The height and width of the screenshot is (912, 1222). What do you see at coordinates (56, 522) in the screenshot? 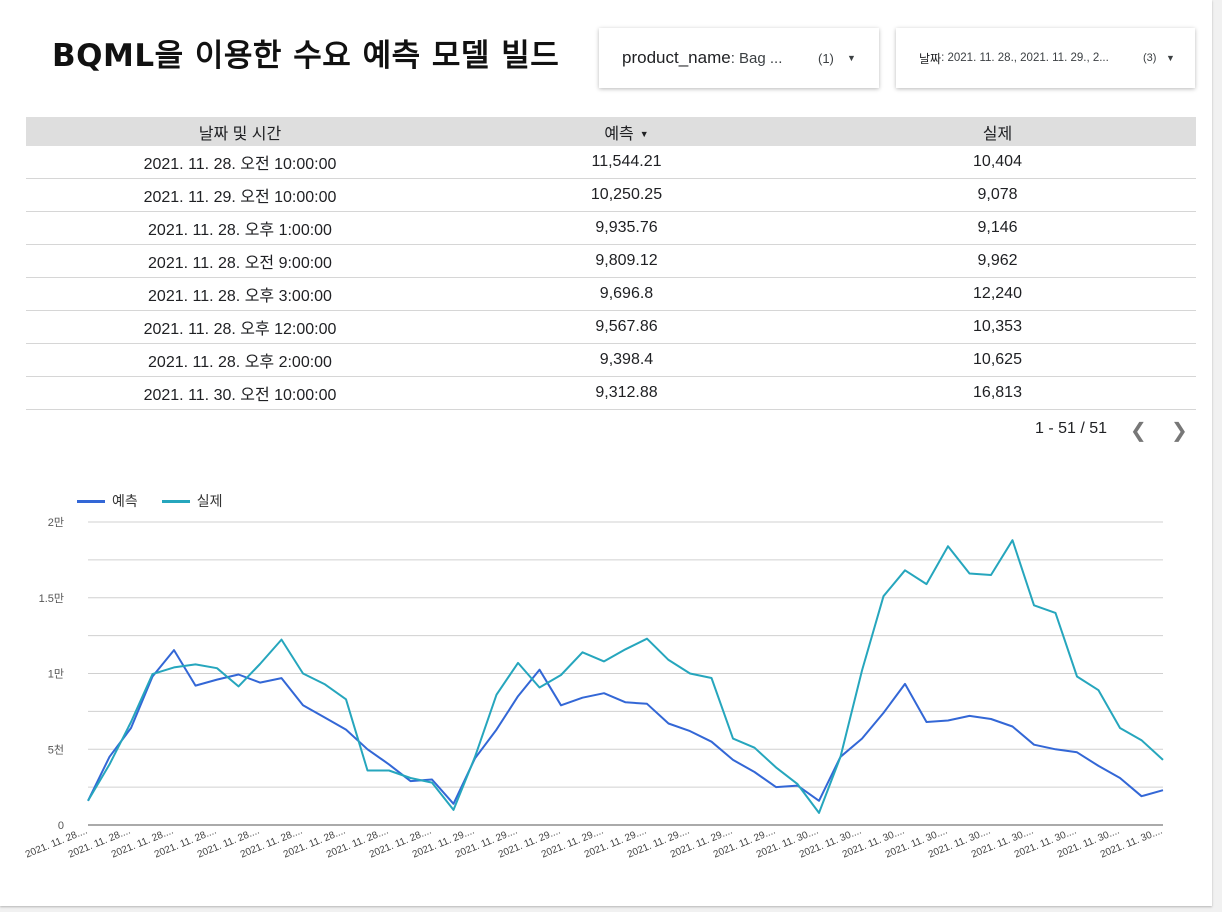
I see `y-tick-label: 2만` at bounding box center [56, 522].